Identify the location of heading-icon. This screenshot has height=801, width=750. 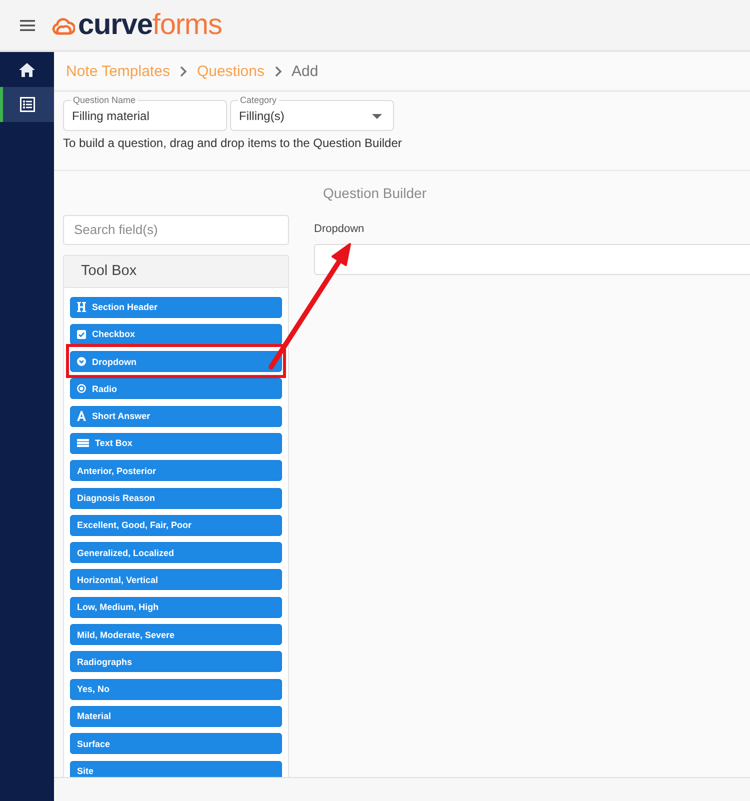
(81, 307).